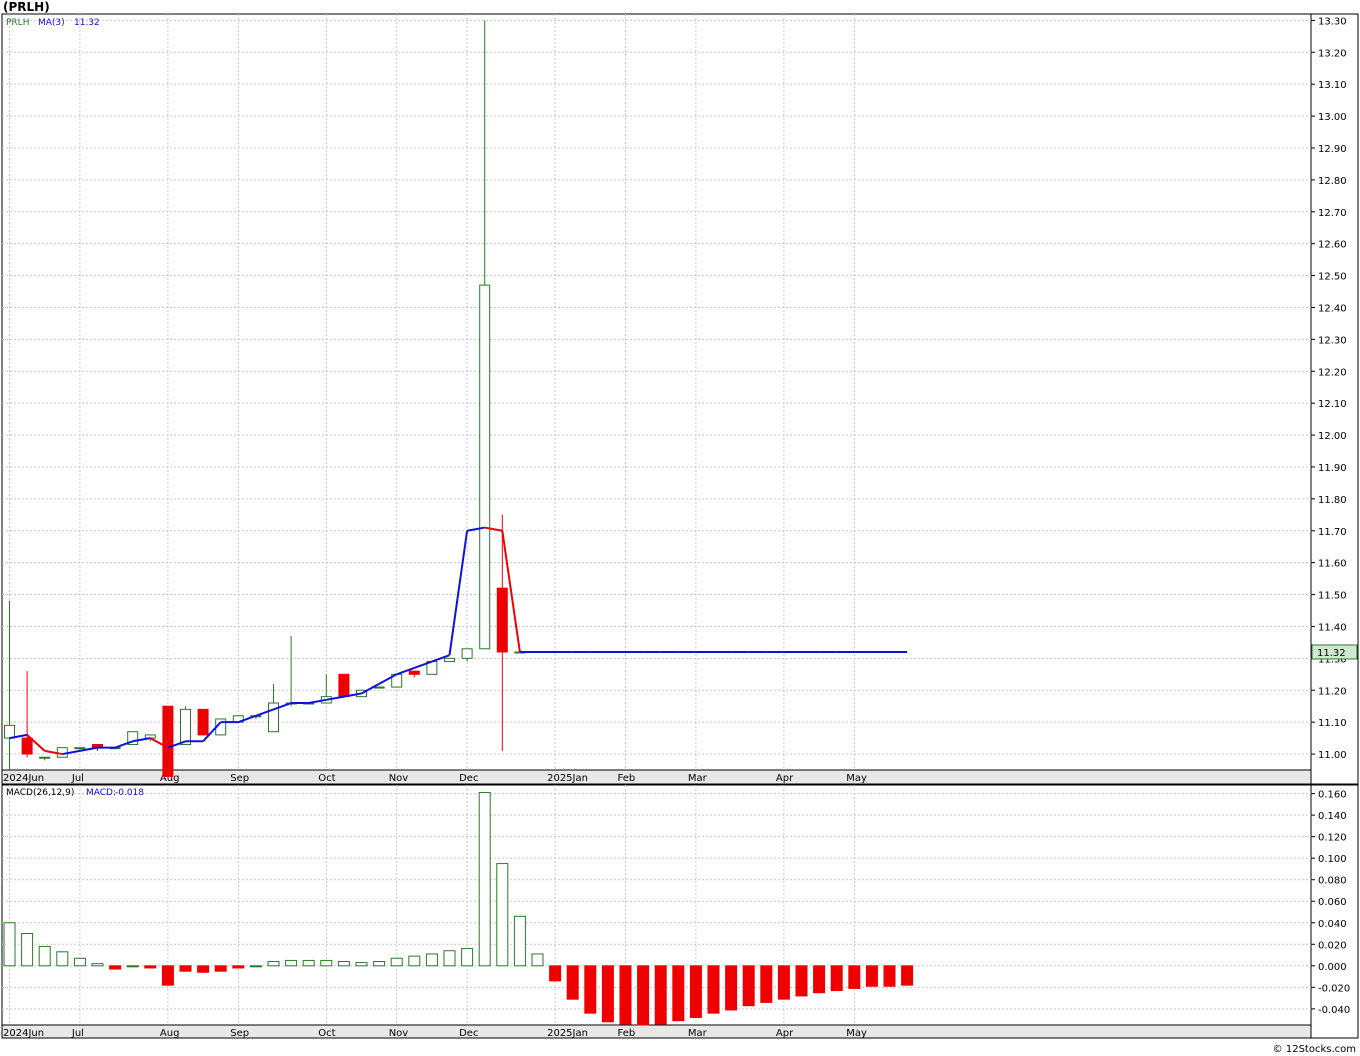 This screenshot has width=1360, height=1056. What do you see at coordinates (1334, 1010) in the screenshot?
I see `macd-y-tick-label: -0.040` at bounding box center [1334, 1010].